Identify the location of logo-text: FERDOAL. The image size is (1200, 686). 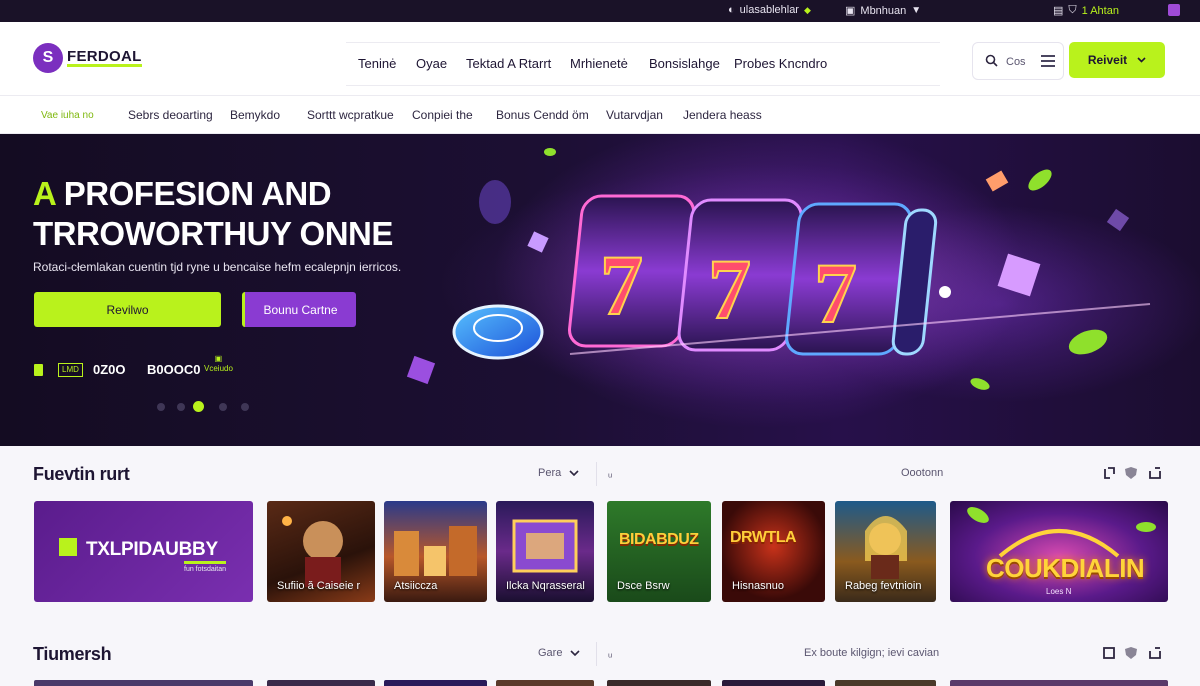
(104, 57).